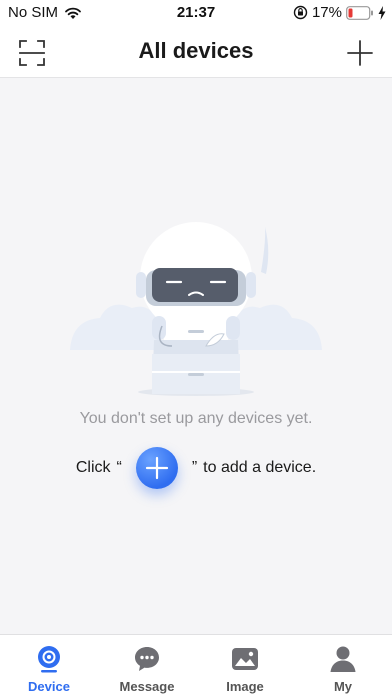  I want to click on tab-device-label: Device, so click(49, 686).